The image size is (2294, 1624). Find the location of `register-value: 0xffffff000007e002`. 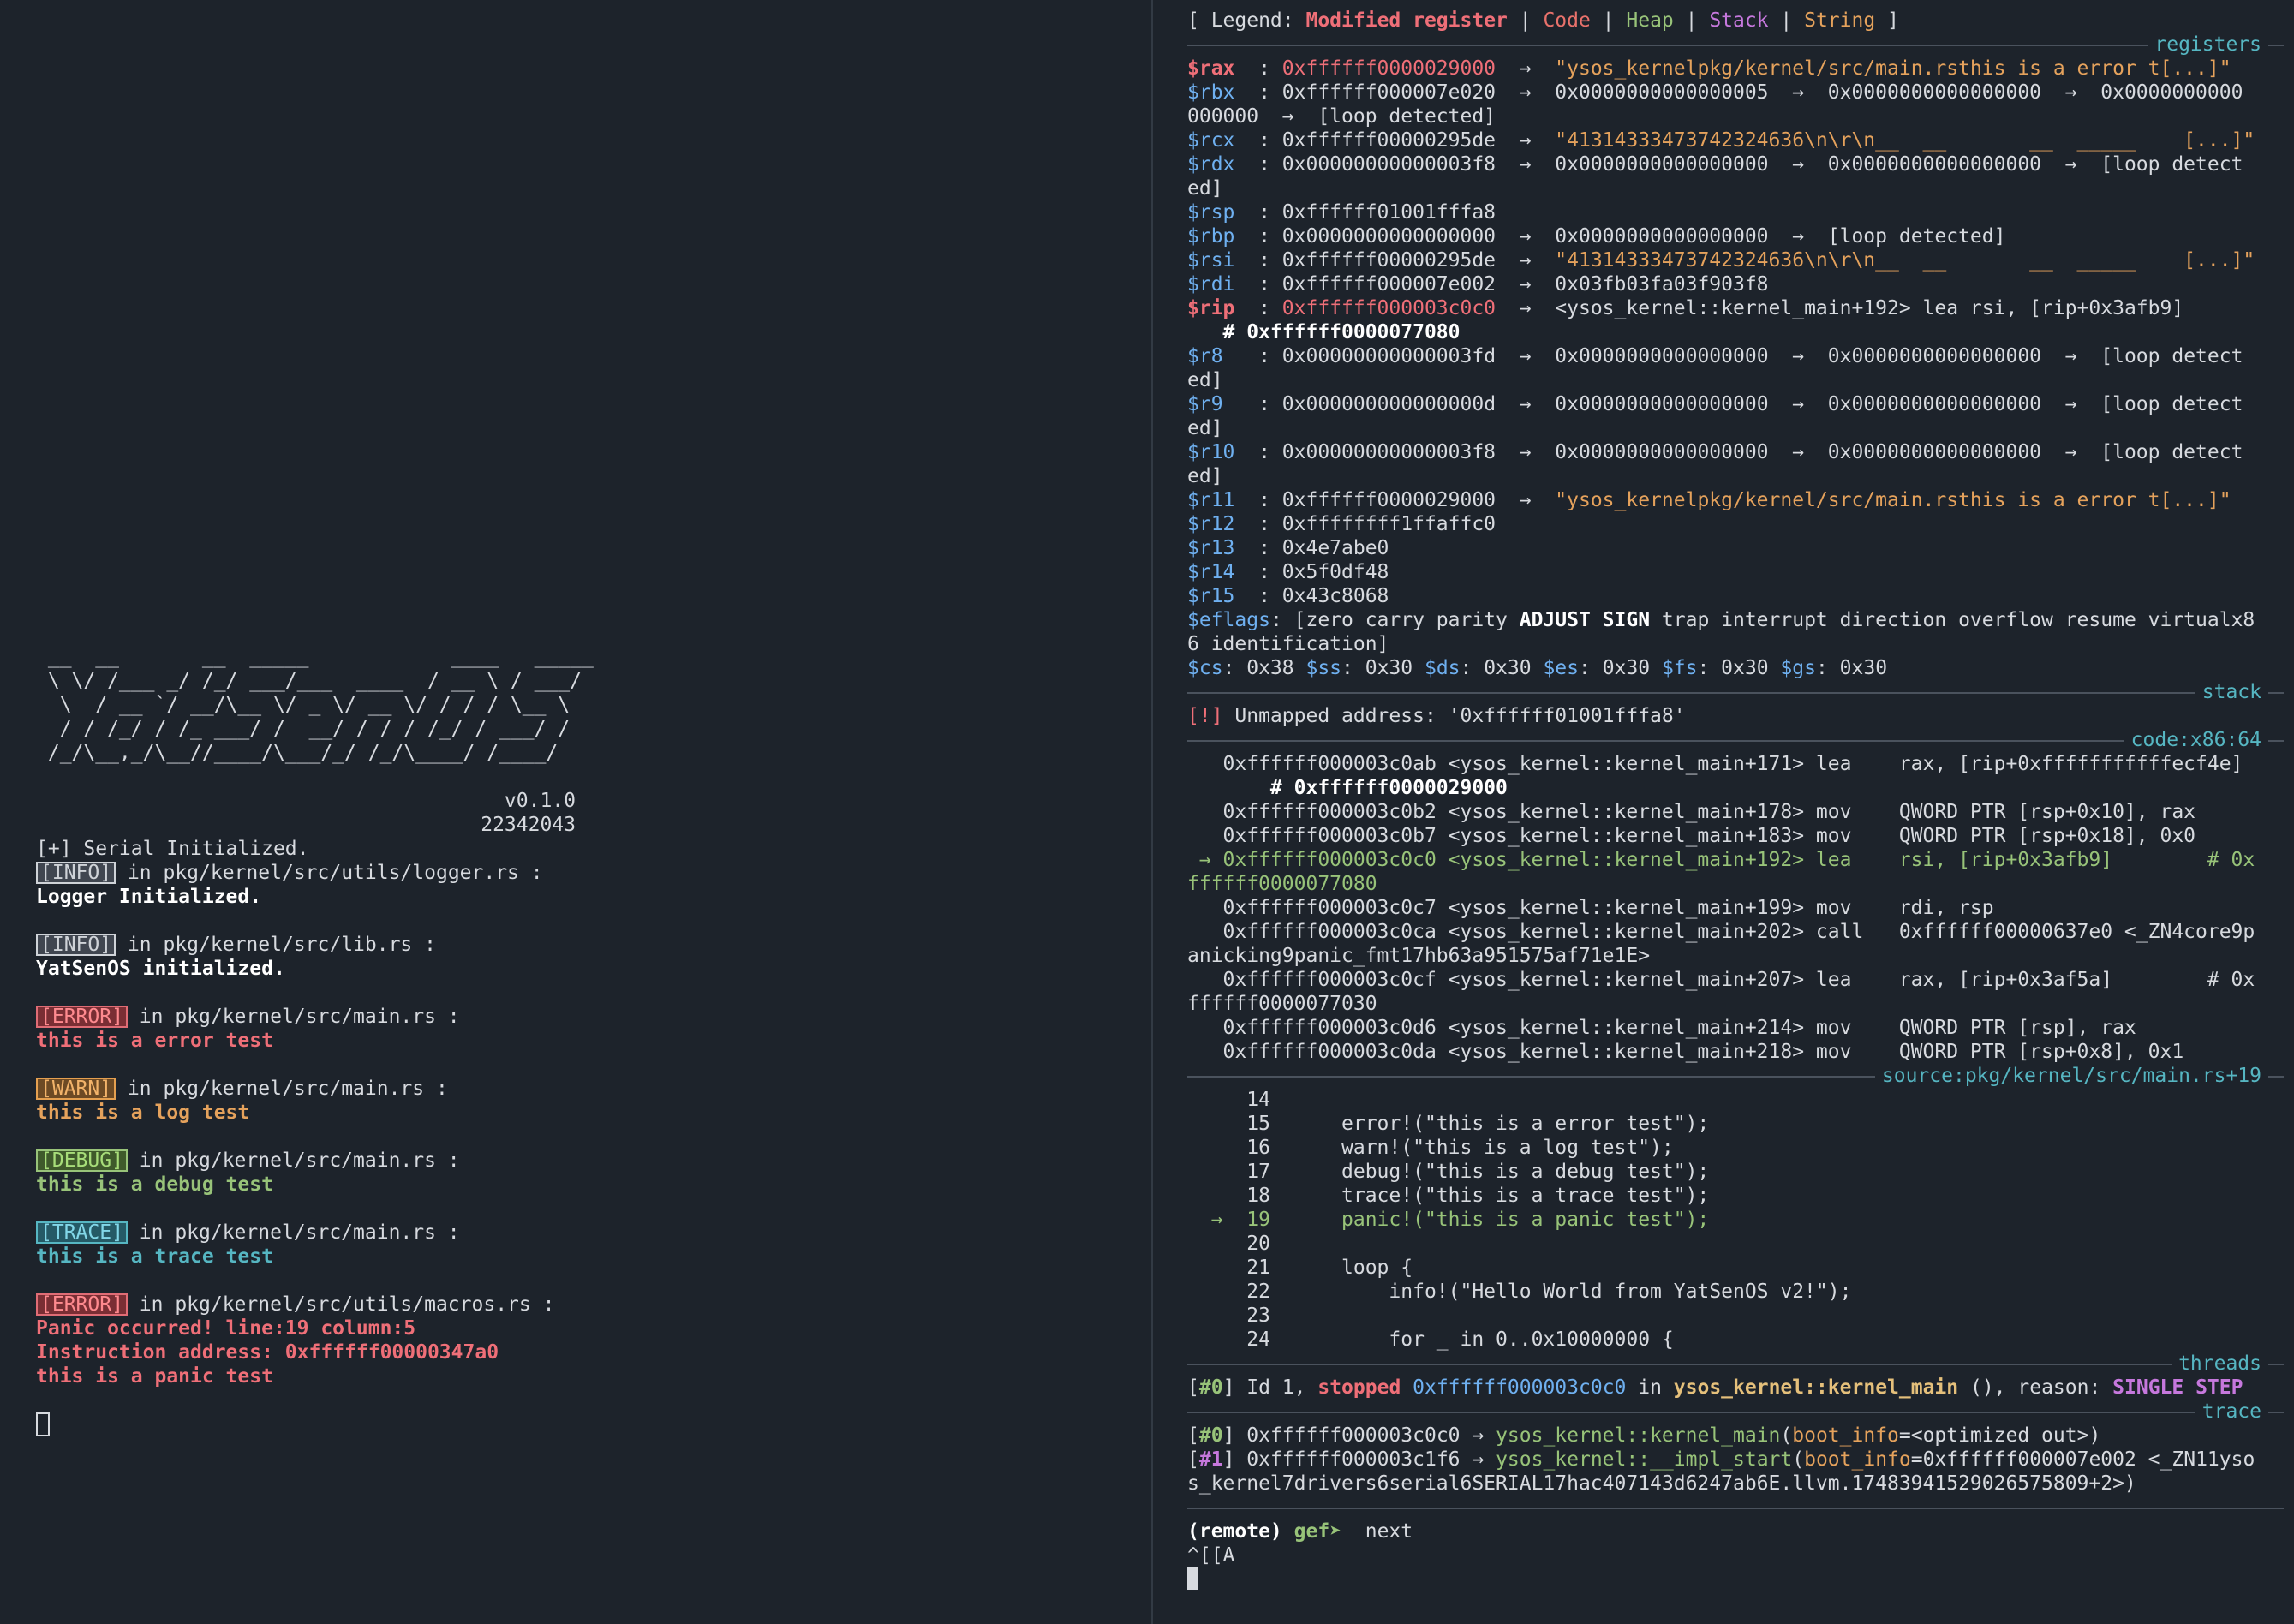

register-value: 0xffffff000007e002 is located at coordinates (1388, 284).